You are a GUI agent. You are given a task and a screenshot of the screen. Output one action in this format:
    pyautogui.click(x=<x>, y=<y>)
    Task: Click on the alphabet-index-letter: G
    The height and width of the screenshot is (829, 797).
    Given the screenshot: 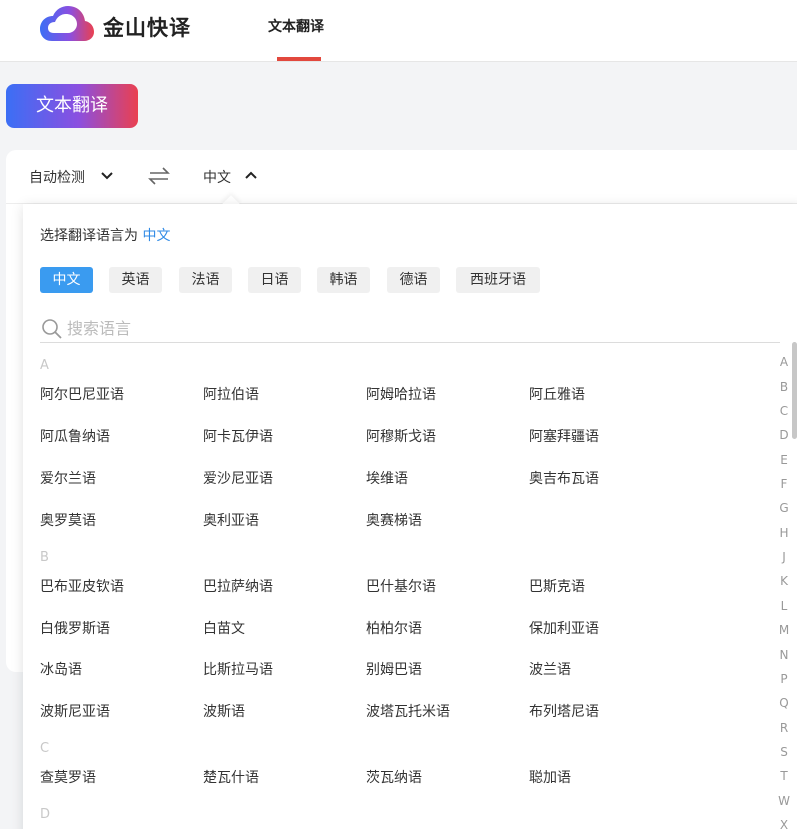 What is the action you would take?
    pyautogui.click(x=784, y=508)
    